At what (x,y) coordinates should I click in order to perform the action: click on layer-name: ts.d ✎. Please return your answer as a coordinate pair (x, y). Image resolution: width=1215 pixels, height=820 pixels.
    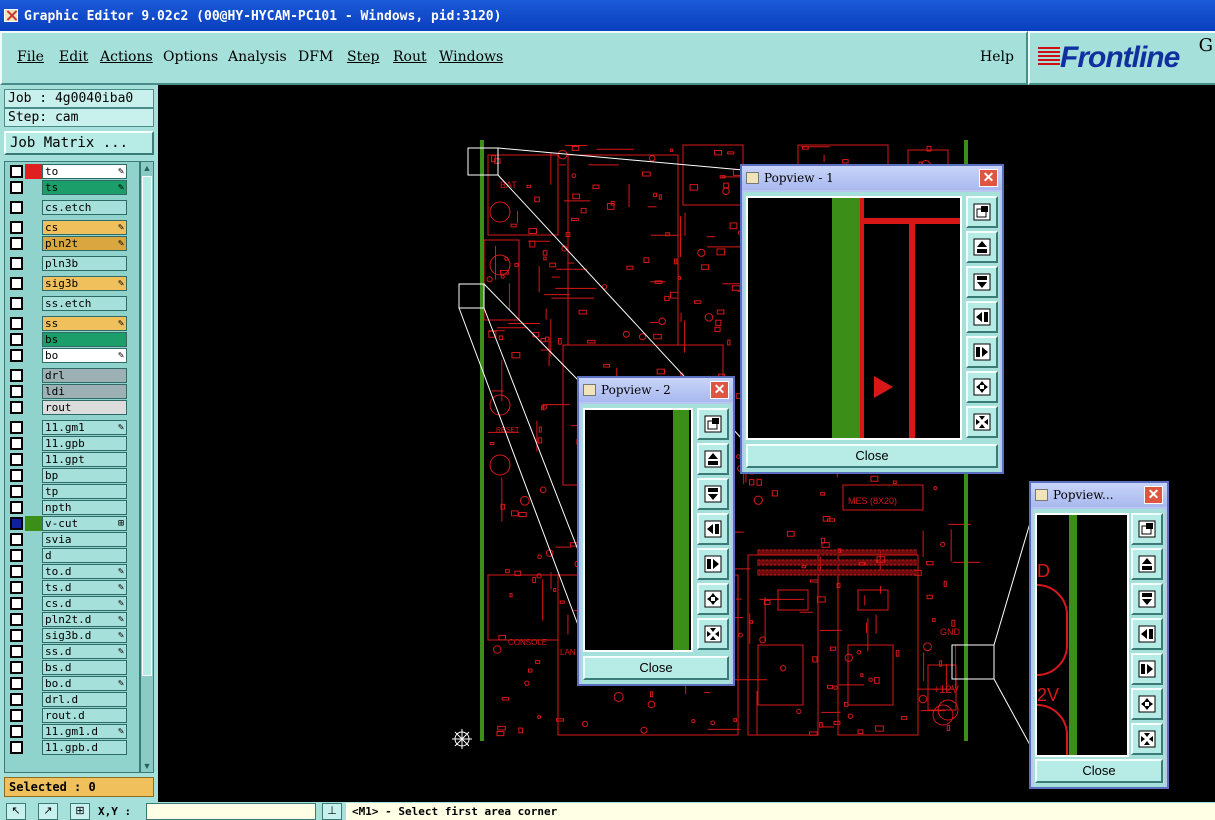
    Looking at the image, I should click on (84, 587).